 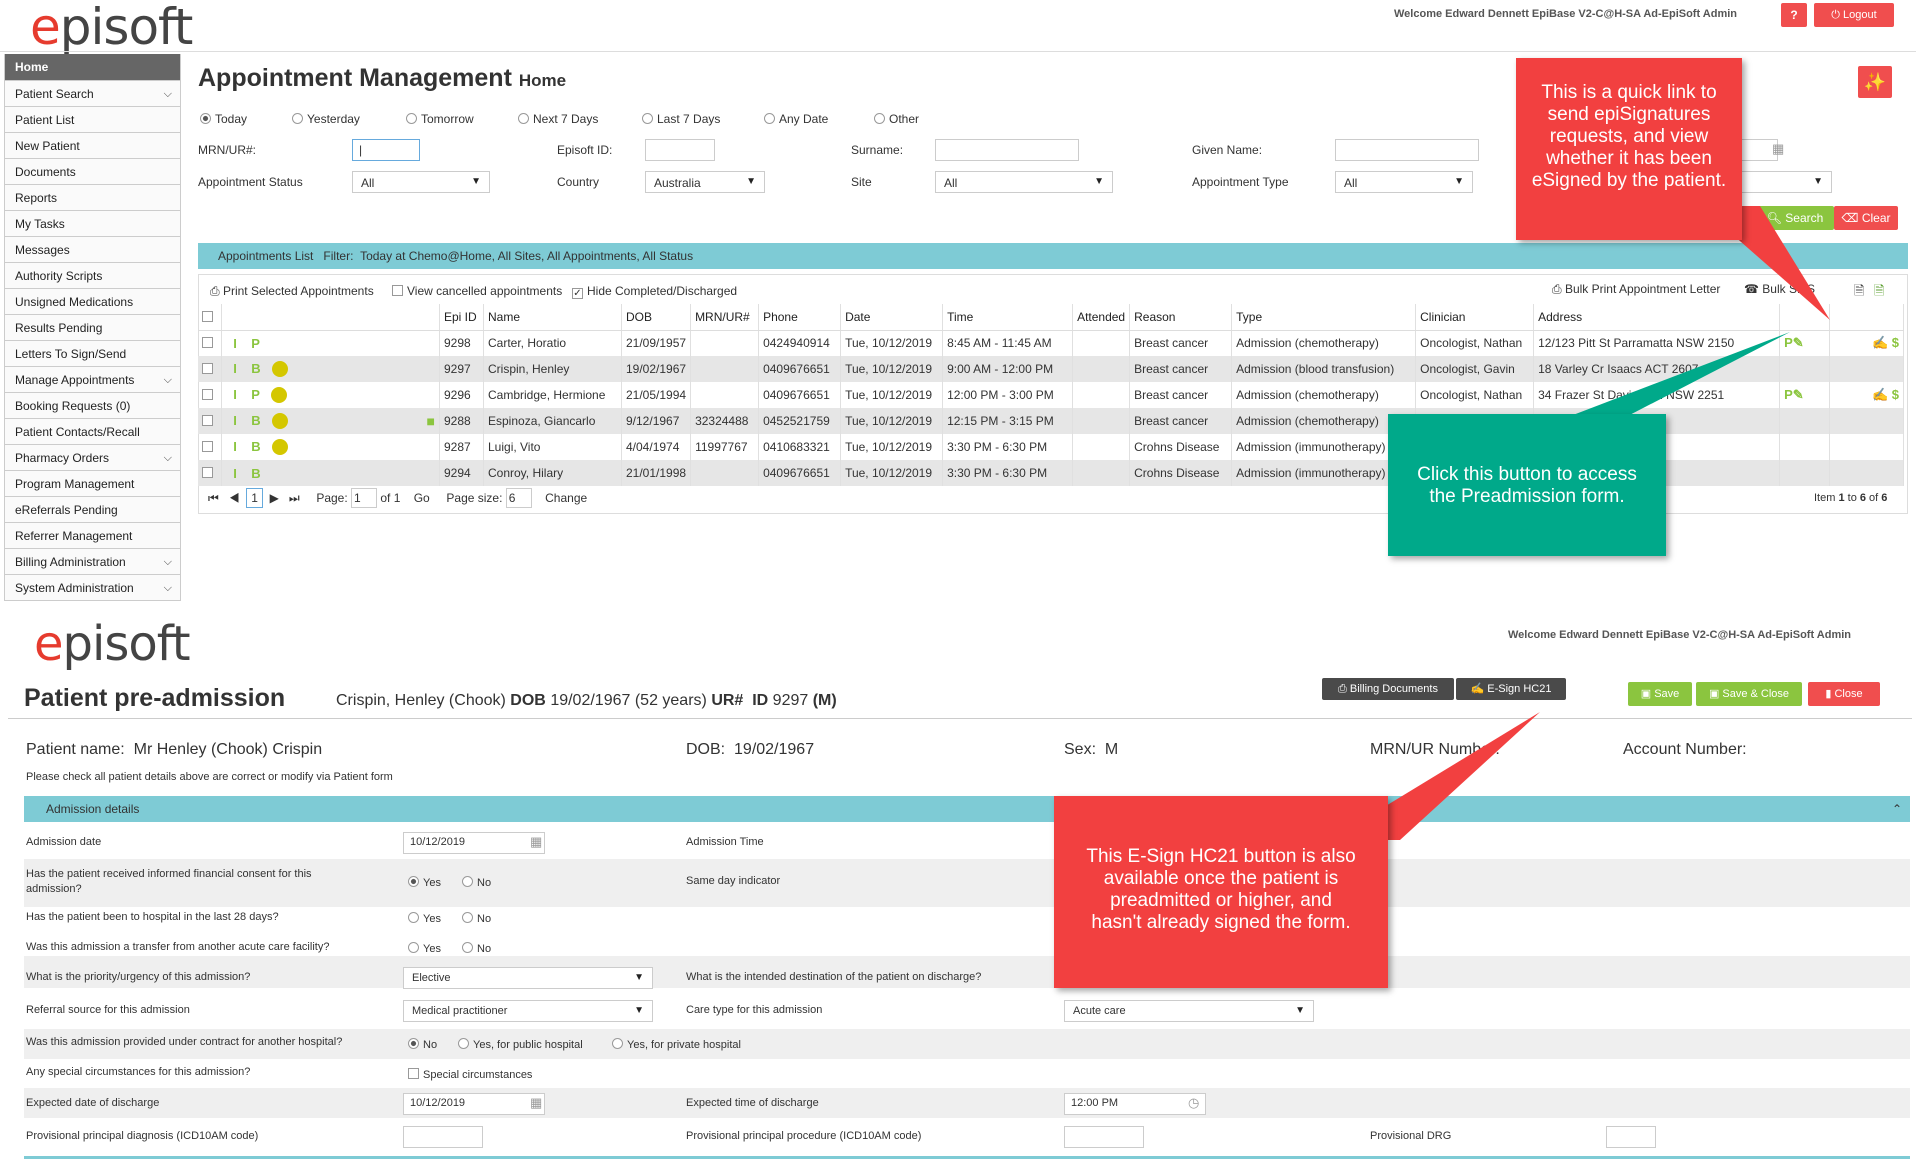 I want to click on mid-callout-pointer, so click(x=1675, y=376).